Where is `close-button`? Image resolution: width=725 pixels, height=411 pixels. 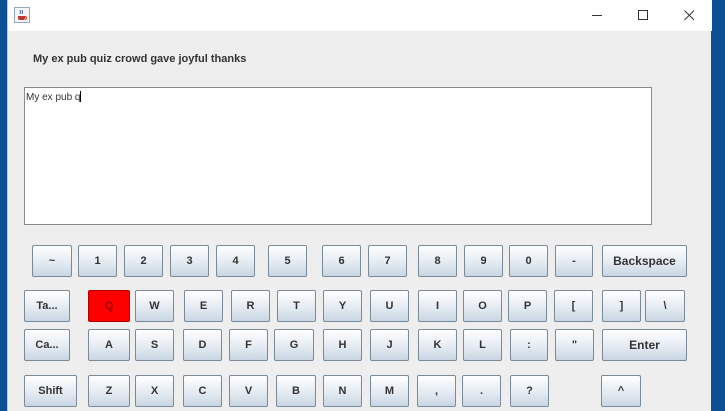
close-button is located at coordinates (689, 15).